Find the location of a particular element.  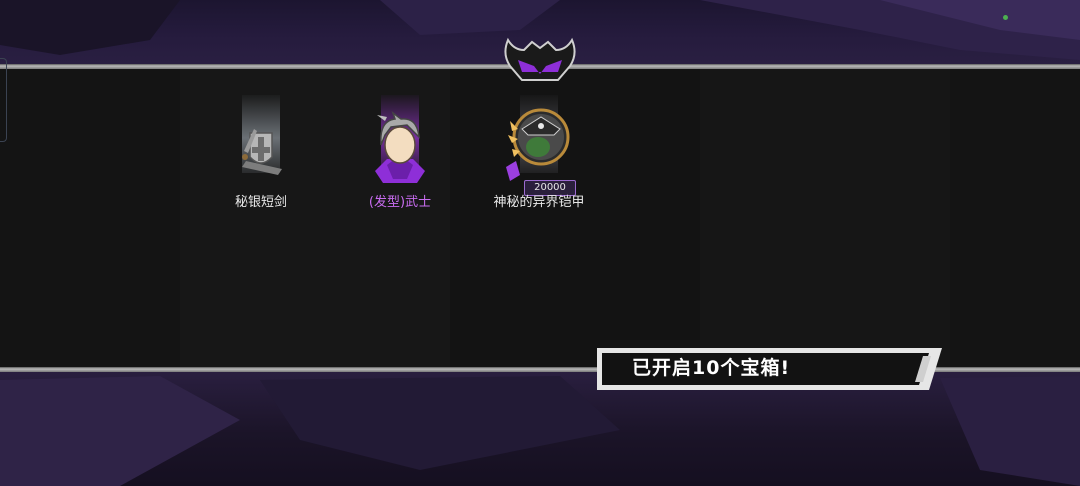

reward-name: 秘银短剑 is located at coordinates (260, 202).